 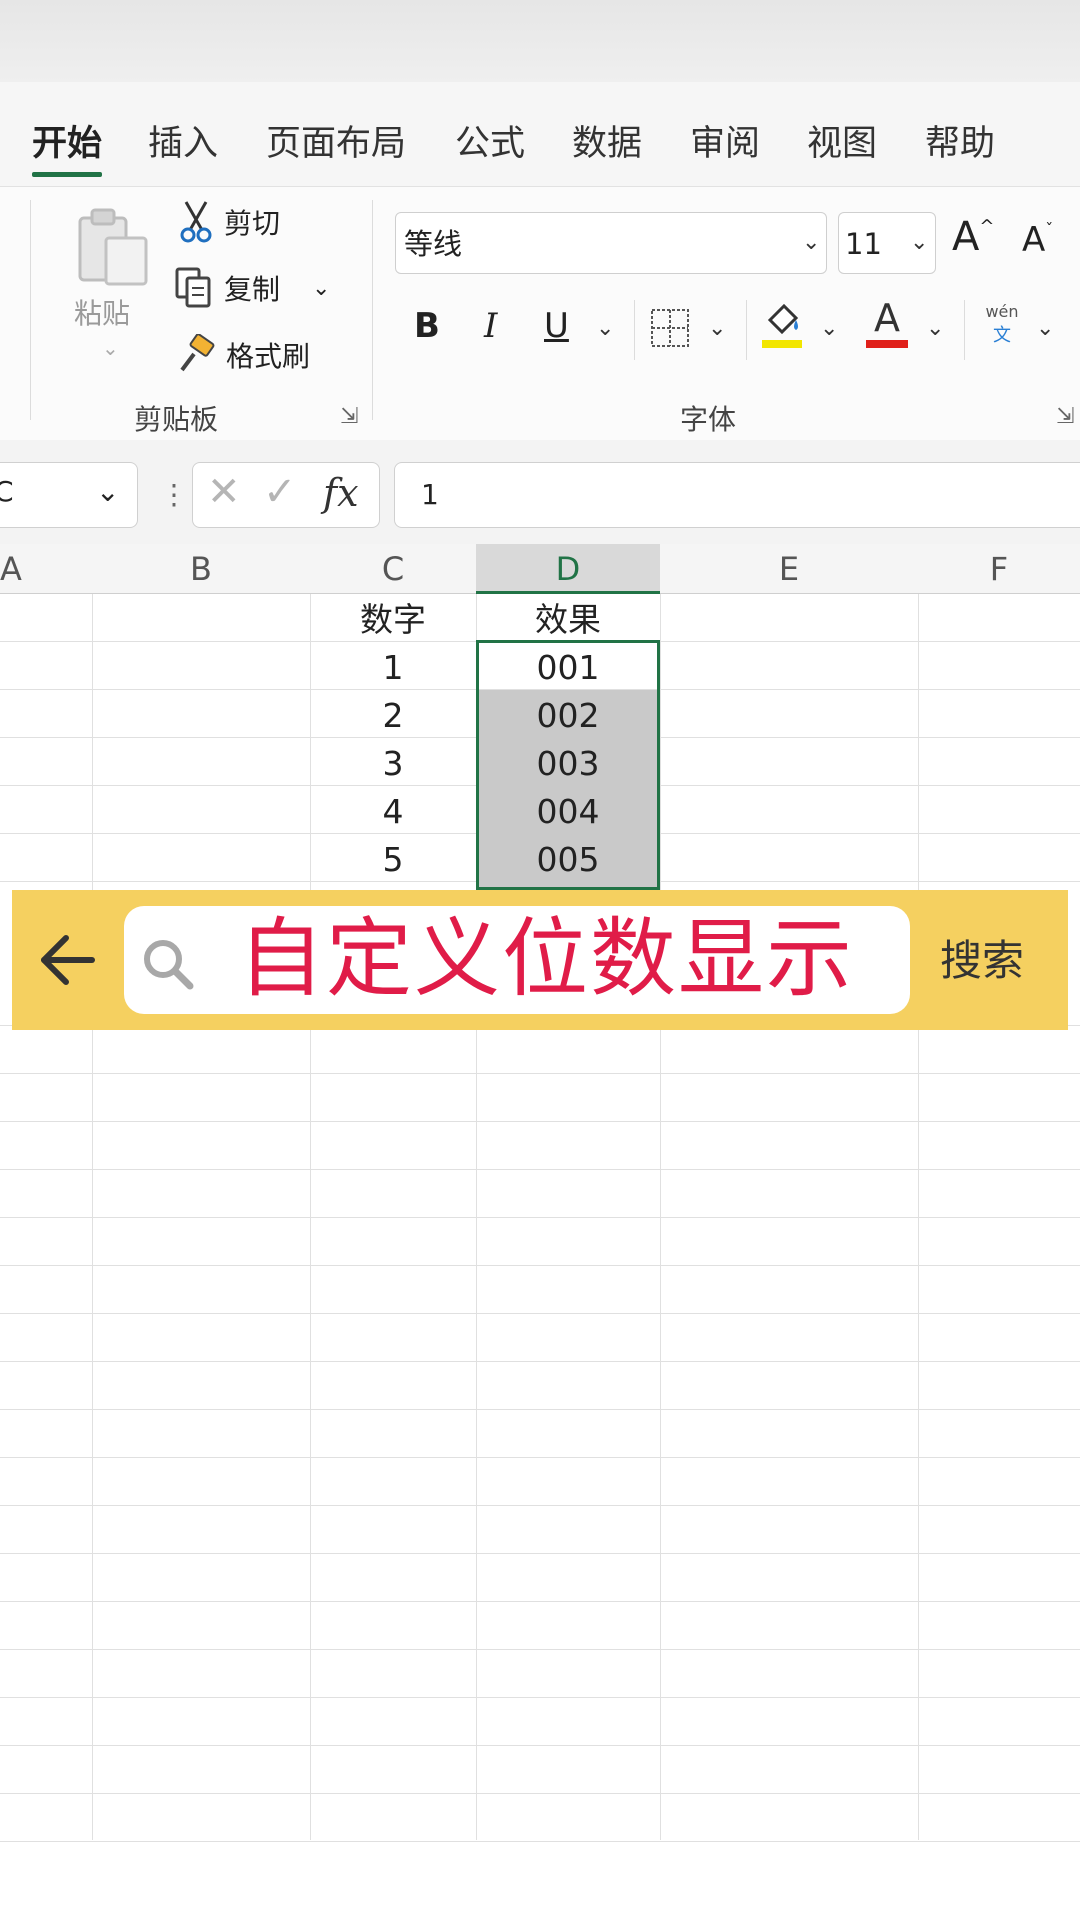 I want to click on font-size-value: 11, so click(x=863, y=244).